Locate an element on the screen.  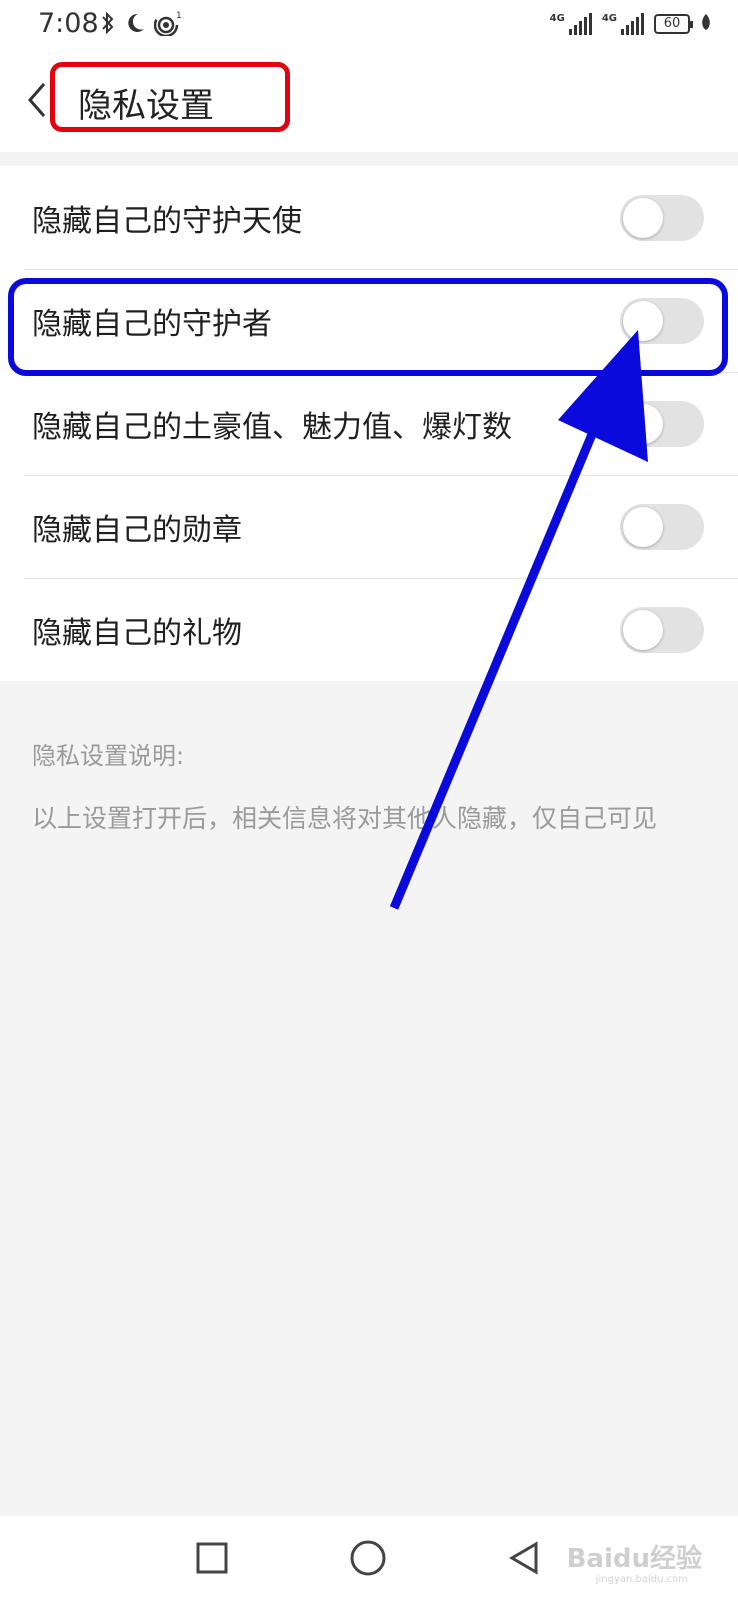
setting-label: 隐藏自己的土豪值、魅力值、爆灯数 is located at coordinates (272, 427).